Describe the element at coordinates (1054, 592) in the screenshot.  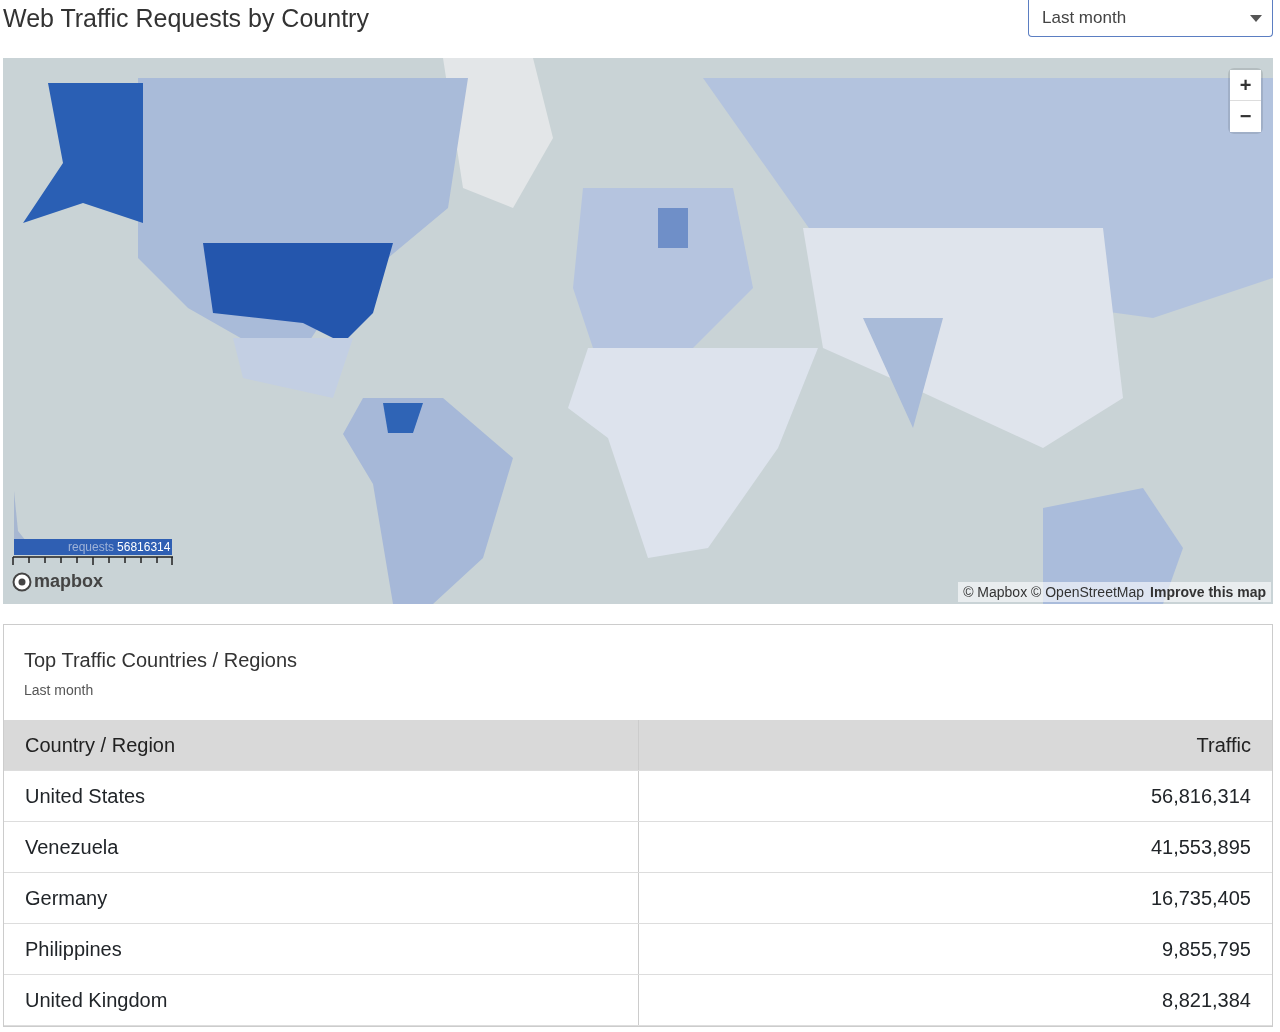
I see `attribution-text: © Mapbox © OpenStreetMap` at that location.